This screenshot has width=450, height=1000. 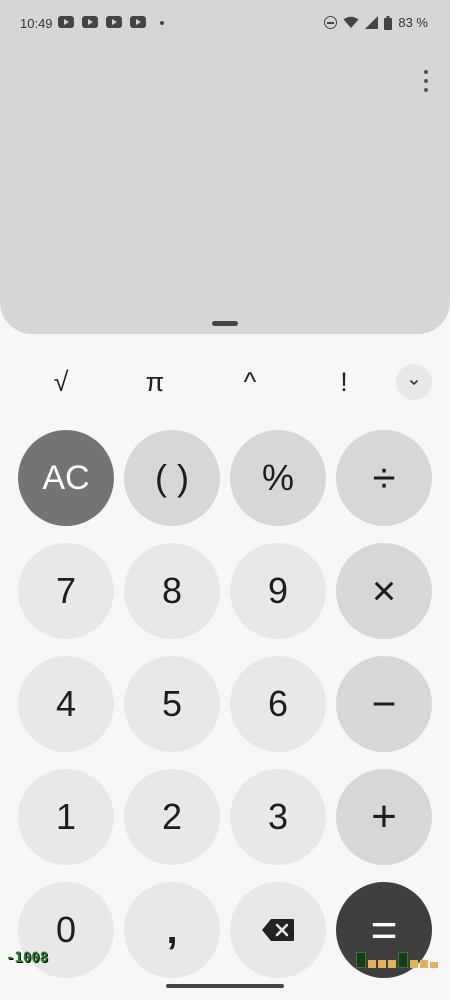 I want to click on digit-6-button: 6, so click(x=278, y=704).